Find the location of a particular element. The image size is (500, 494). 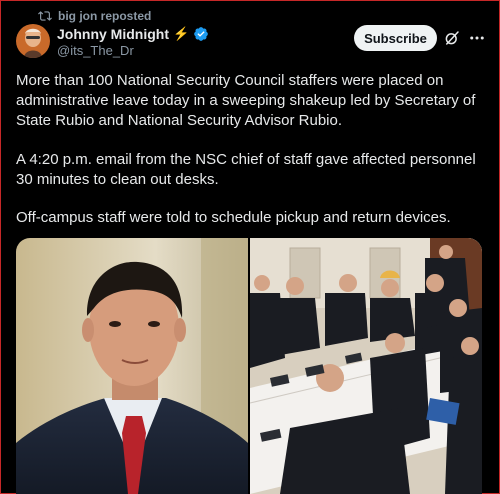

grok-icon is located at coordinates (452, 38).